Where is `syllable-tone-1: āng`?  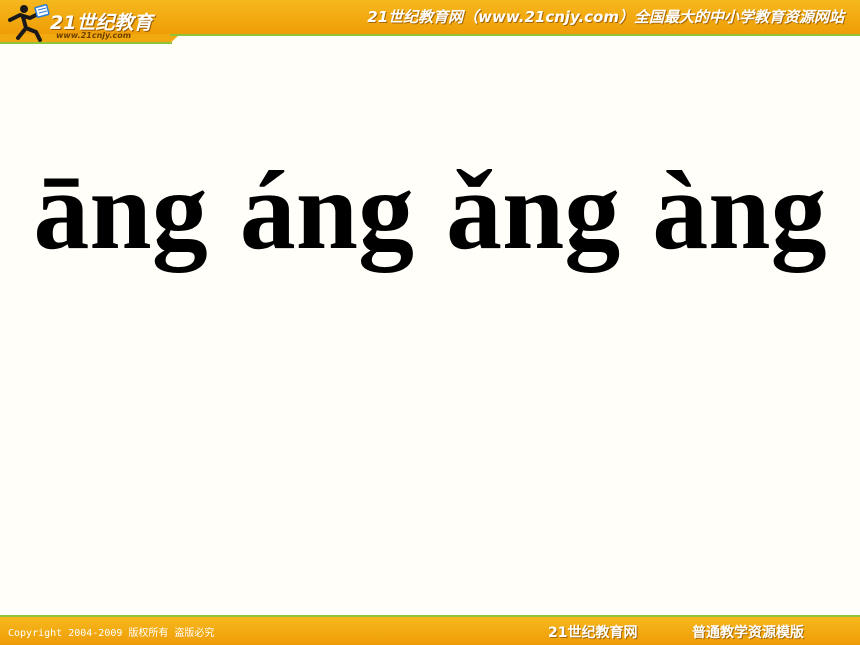
syllable-tone-1: āng is located at coordinates (120, 211).